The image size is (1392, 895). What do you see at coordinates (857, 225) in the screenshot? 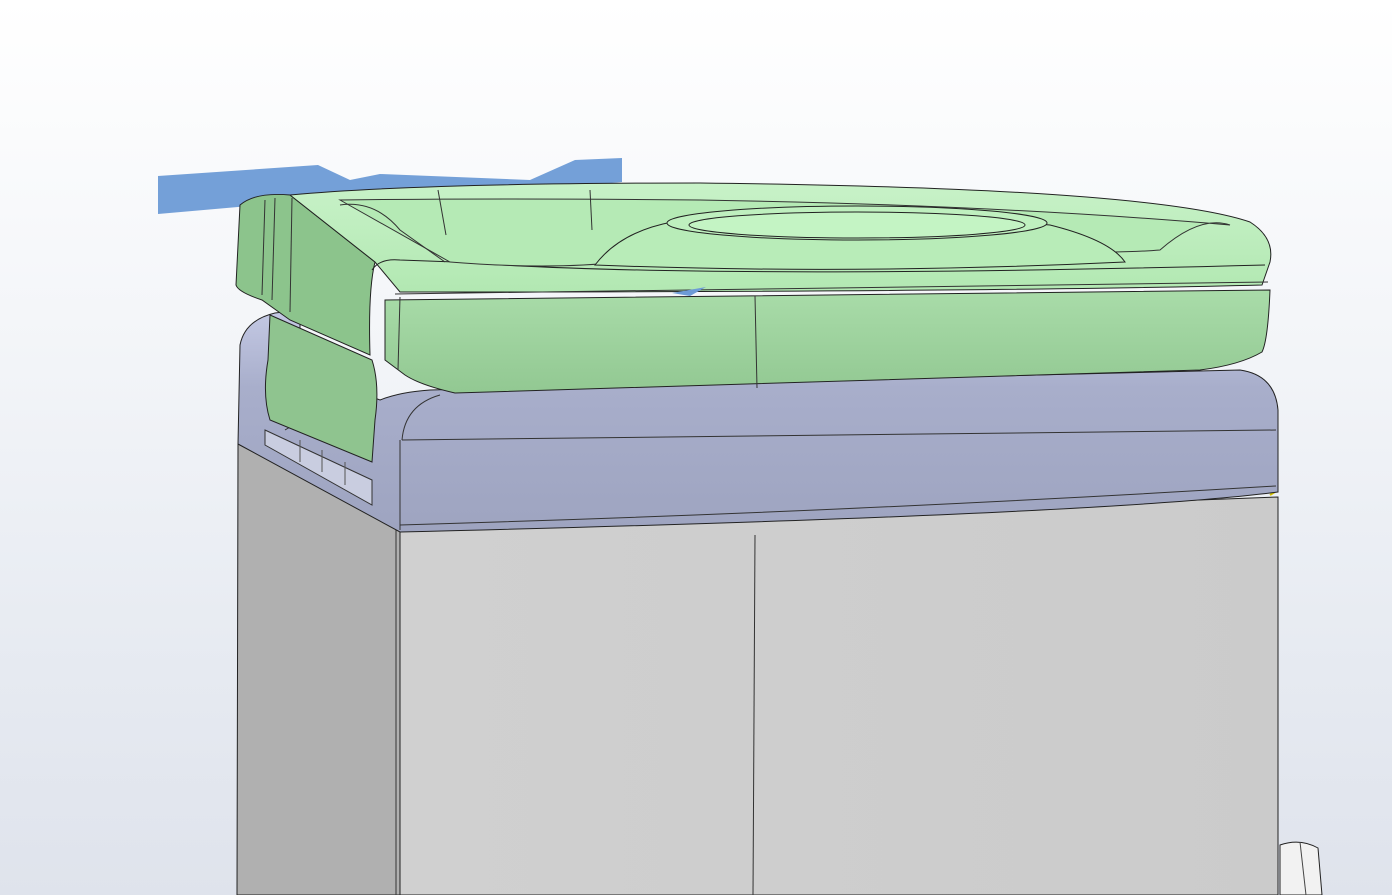
I see `lid-ring-inner` at bounding box center [857, 225].